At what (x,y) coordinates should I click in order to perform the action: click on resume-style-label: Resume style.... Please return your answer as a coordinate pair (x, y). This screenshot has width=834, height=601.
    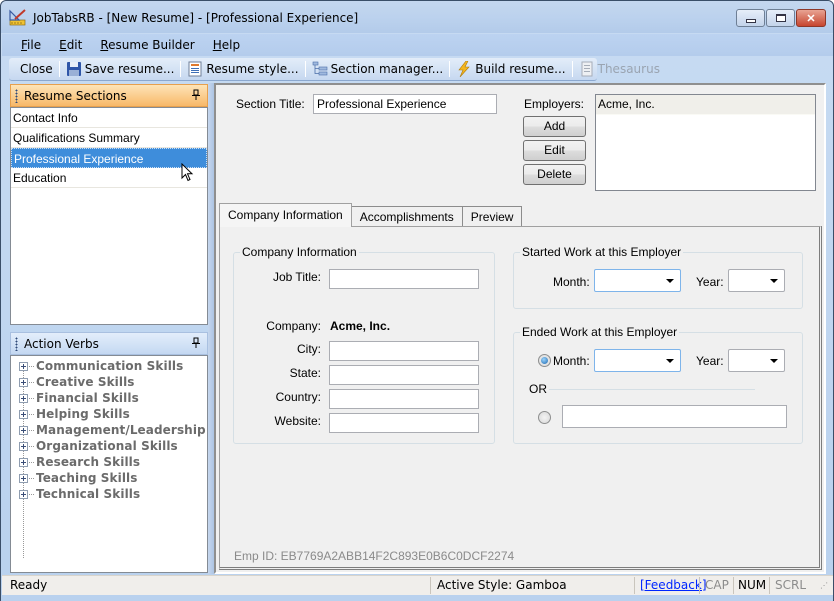
    Looking at the image, I should click on (252, 69).